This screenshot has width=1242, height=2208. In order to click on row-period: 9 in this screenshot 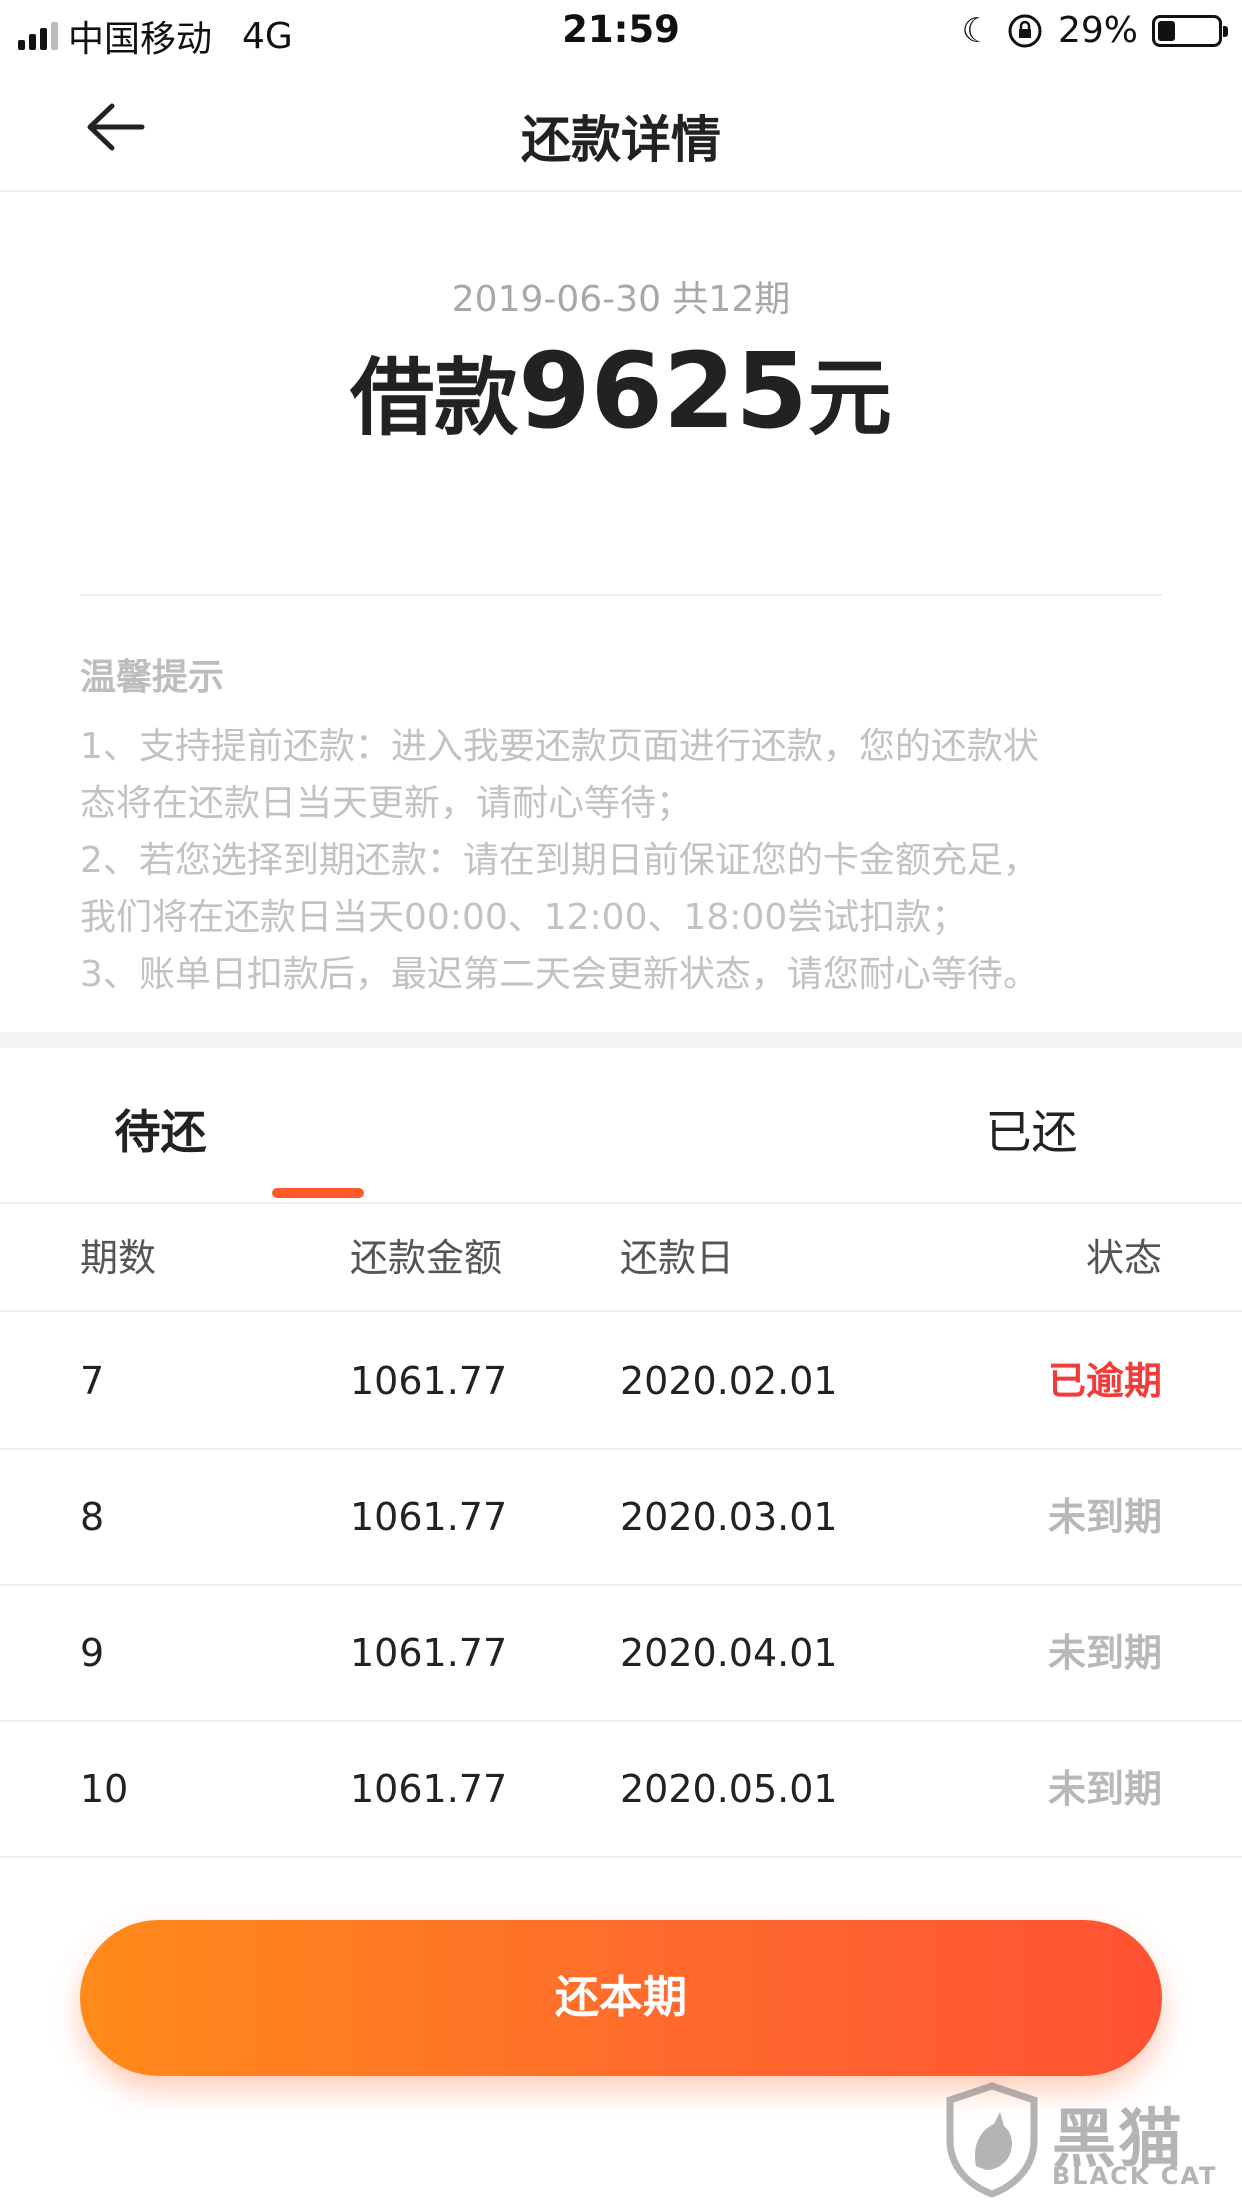, I will do `click(92, 1653)`.